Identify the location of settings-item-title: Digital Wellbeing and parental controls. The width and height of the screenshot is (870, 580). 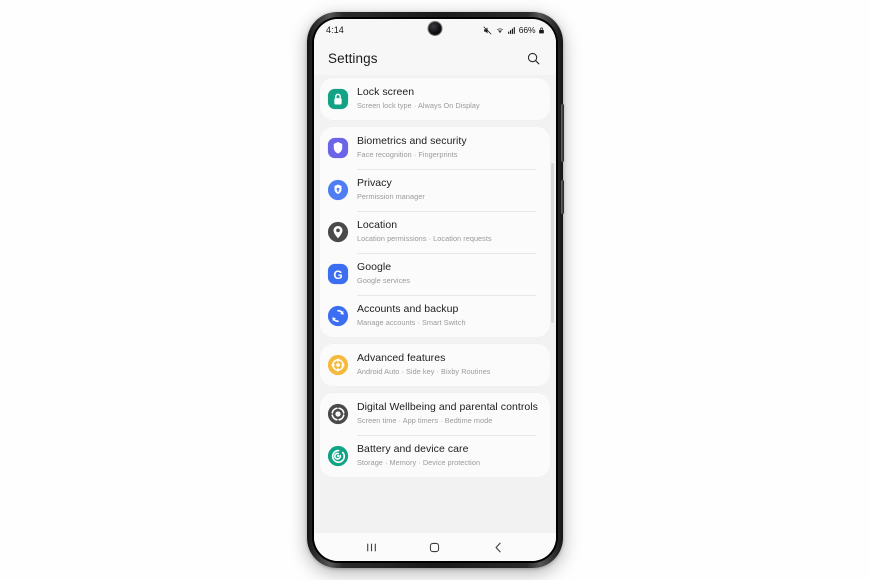
(447, 407).